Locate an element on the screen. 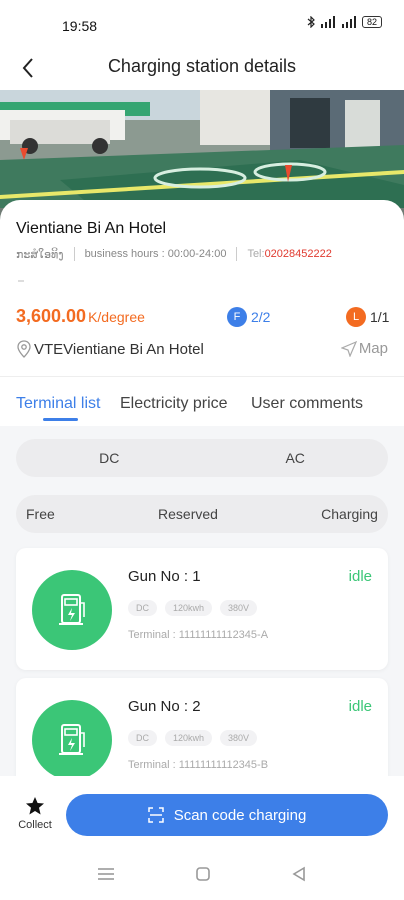 The width and height of the screenshot is (404, 900). filter-reserved: Reserved is located at coordinates (188, 514).